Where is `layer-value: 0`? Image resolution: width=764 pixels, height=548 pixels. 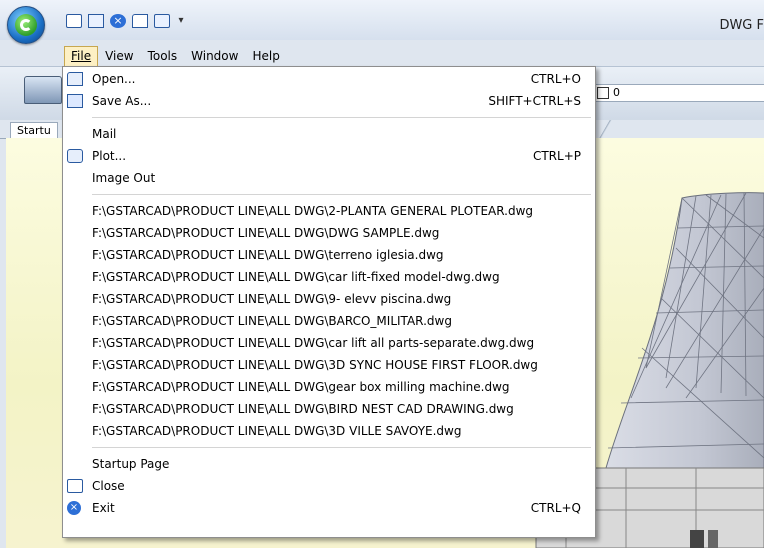
layer-value: 0 is located at coordinates (616, 92).